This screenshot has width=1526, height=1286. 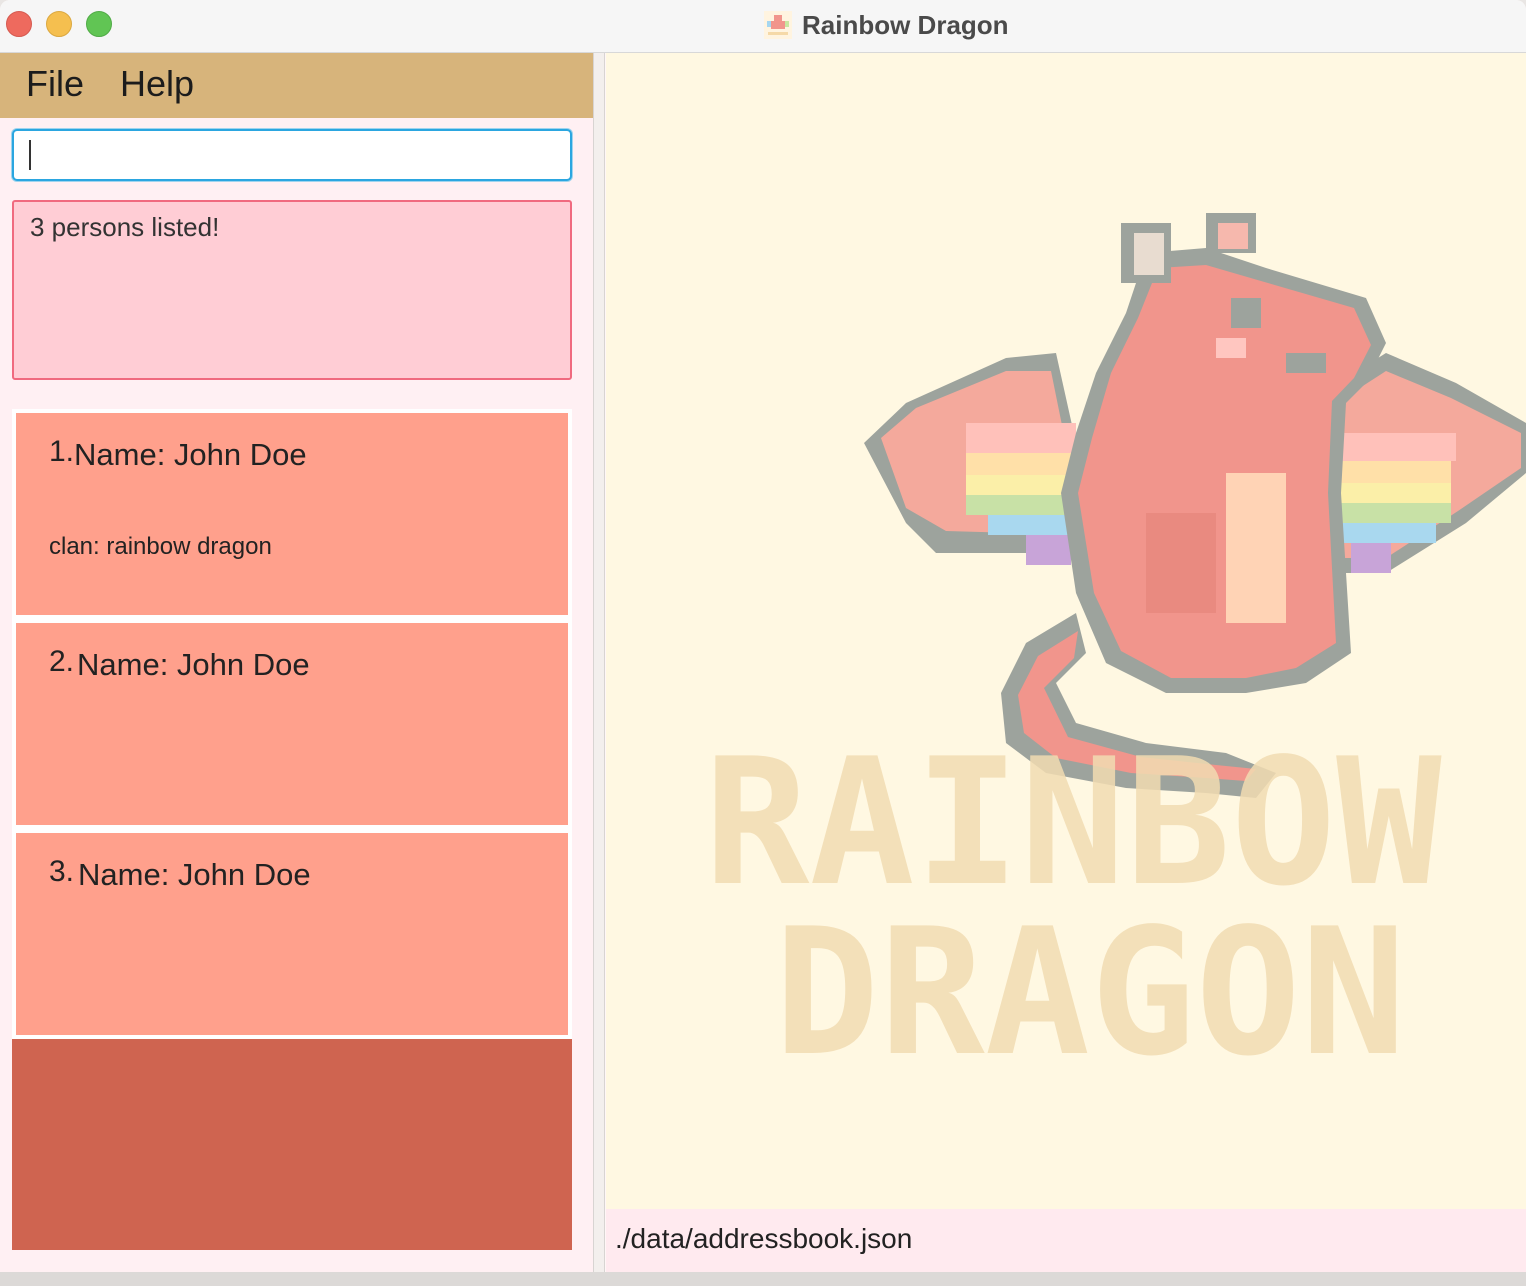 I want to click on person-index: 2., so click(x=62, y=661).